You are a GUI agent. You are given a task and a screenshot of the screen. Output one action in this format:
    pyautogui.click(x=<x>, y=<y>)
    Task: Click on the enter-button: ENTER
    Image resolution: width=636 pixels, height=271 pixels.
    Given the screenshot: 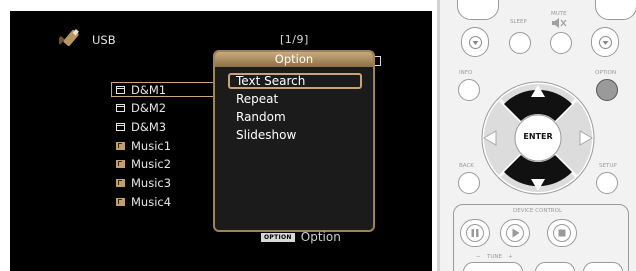 What is the action you would take?
    pyautogui.click(x=538, y=137)
    